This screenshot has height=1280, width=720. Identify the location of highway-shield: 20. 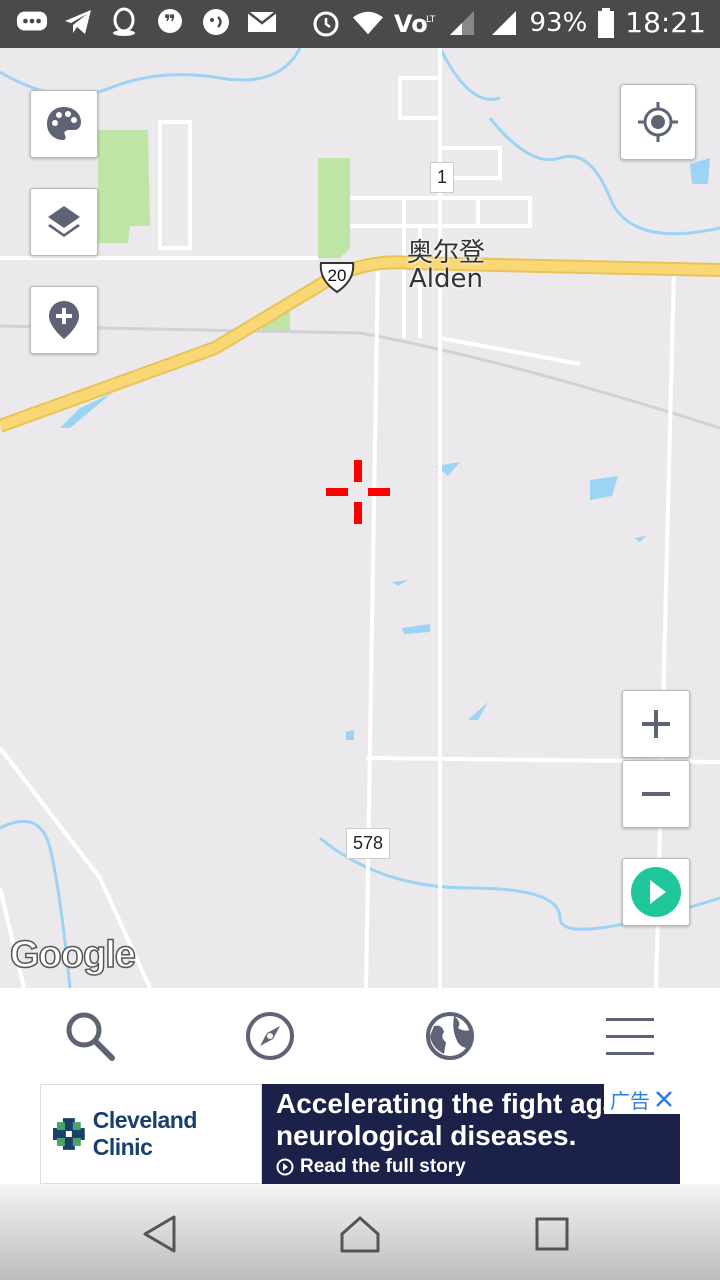
(337, 277).